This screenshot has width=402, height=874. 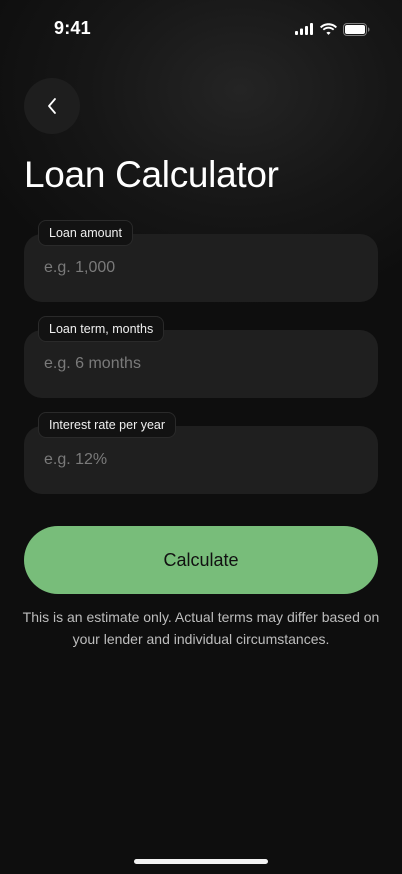 What do you see at coordinates (201, 861) in the screenshot?
I see `home-indicator` at bounding box center [201, 861].